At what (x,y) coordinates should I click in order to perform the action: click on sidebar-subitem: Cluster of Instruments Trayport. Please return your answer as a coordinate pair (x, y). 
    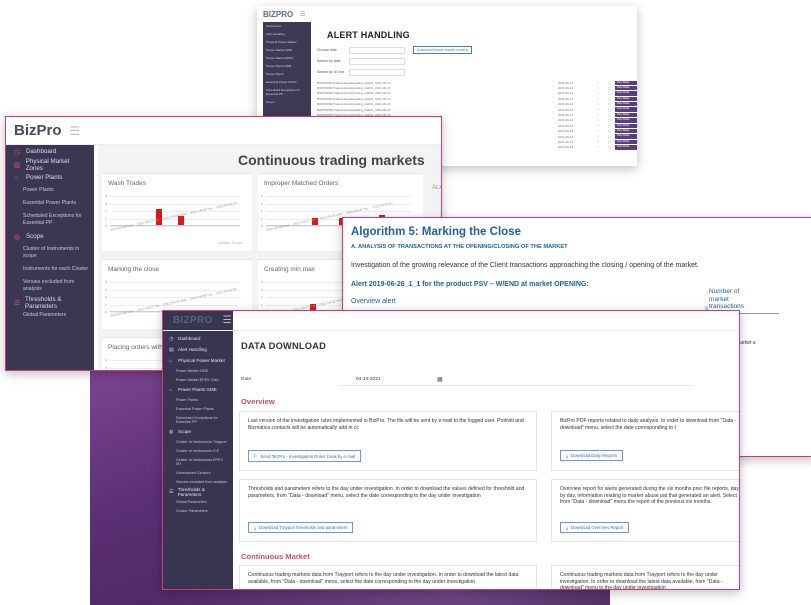
    Looking at the image, I should click on (198, 441).